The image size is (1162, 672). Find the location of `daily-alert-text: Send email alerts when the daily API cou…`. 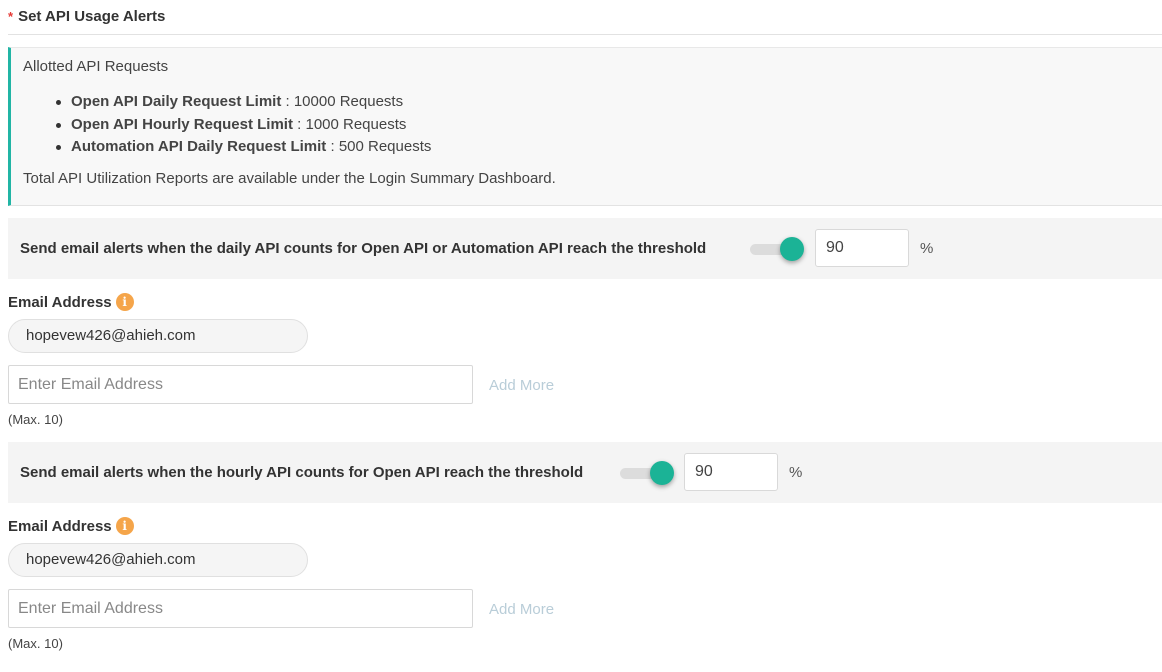

daily-alert-text: Send email alerts when the daily API cou… is located at coordinates (363, 248).